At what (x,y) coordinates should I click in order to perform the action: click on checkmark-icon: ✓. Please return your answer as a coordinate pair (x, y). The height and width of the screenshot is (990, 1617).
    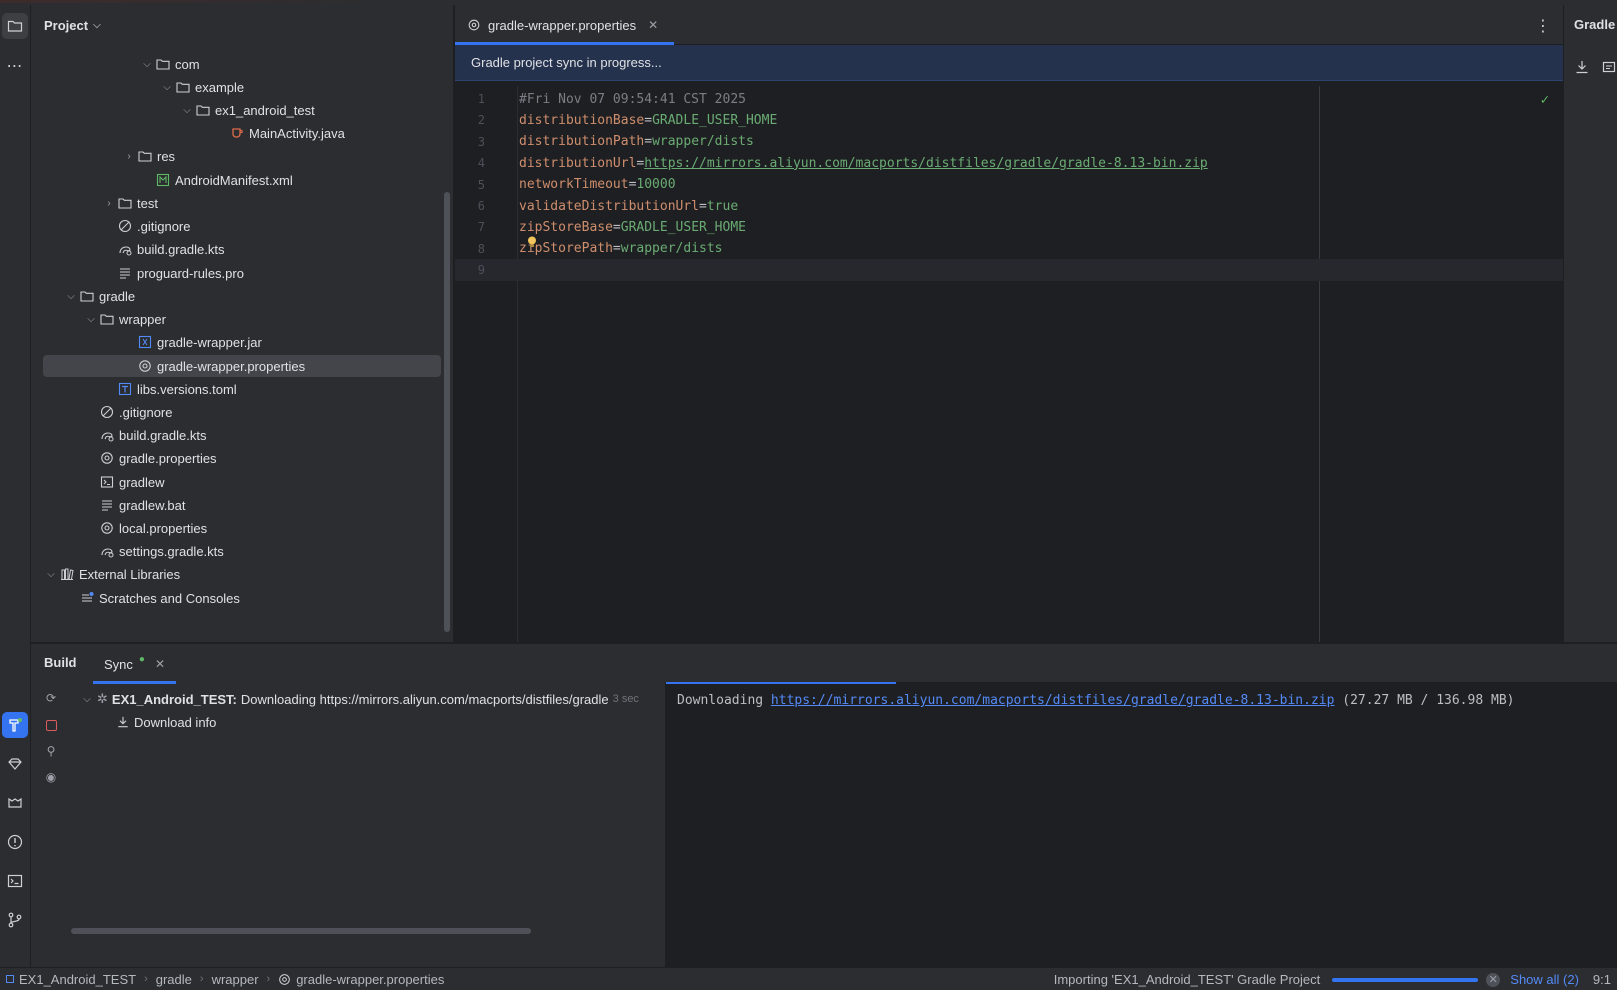
    Looking at the image, I should click on (1544, 100).